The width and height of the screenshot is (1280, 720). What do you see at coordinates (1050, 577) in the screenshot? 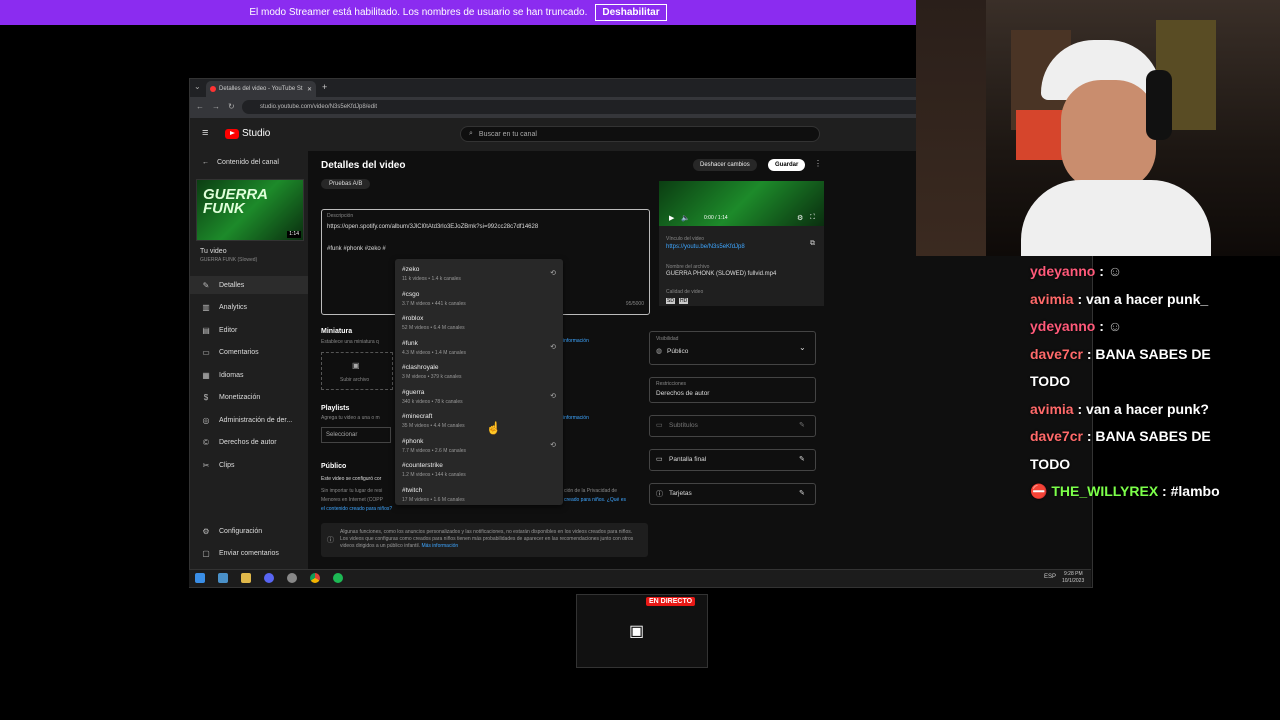
I see `language-indicator: ESP` at bounding box center [1050, 577].